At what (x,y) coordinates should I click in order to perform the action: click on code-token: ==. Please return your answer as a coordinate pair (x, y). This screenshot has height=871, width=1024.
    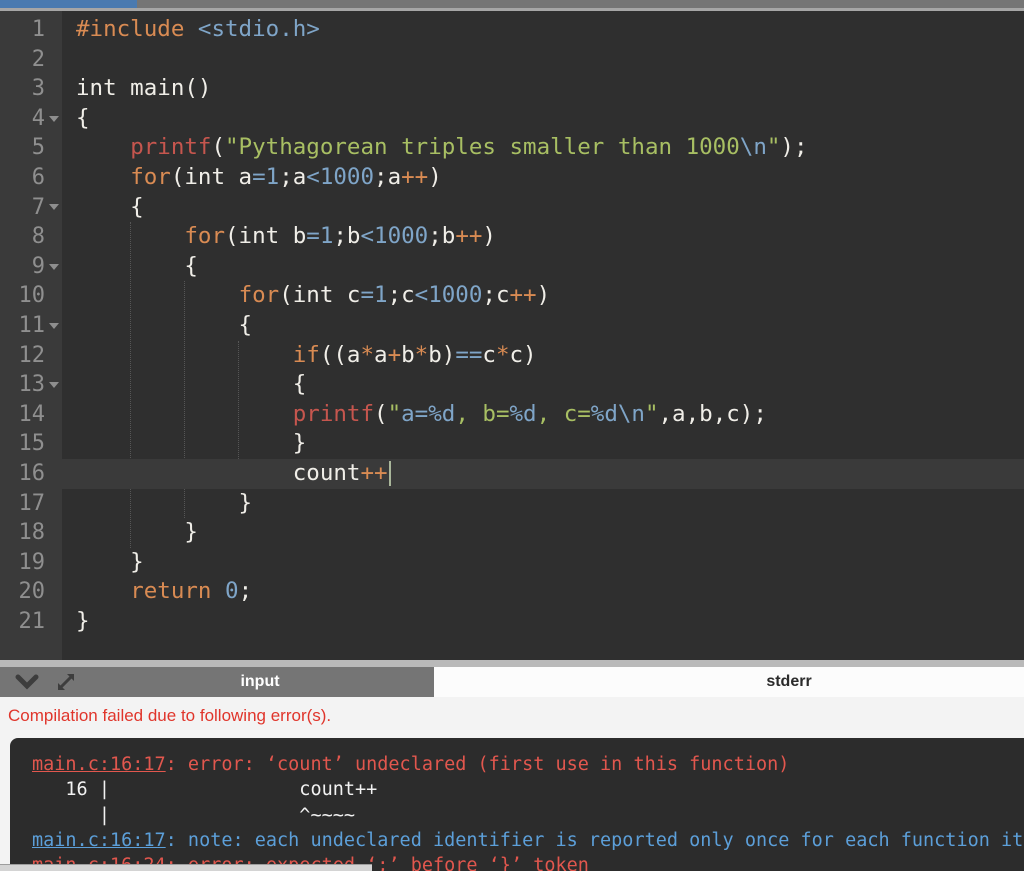
    Looking at the image, I should click on (469, 354).